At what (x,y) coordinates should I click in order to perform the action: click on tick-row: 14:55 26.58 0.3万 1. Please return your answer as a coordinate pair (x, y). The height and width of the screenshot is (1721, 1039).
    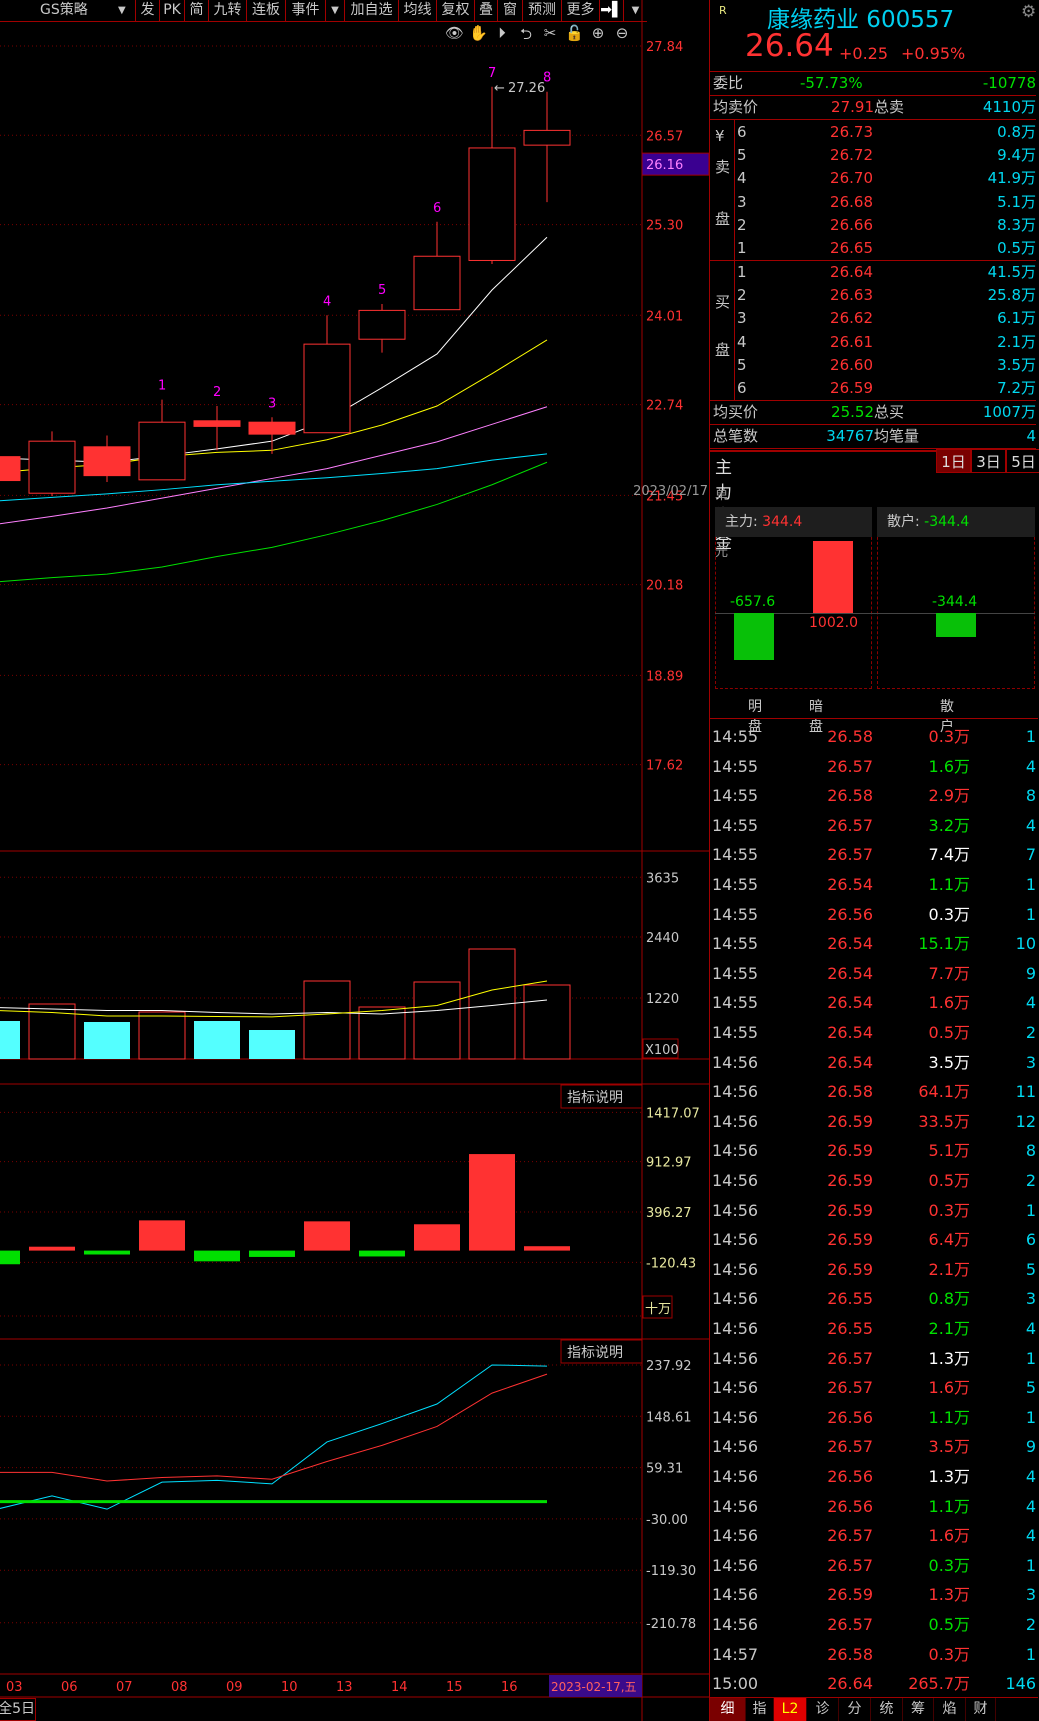
    Looking at the image, I should click on (873, 736).